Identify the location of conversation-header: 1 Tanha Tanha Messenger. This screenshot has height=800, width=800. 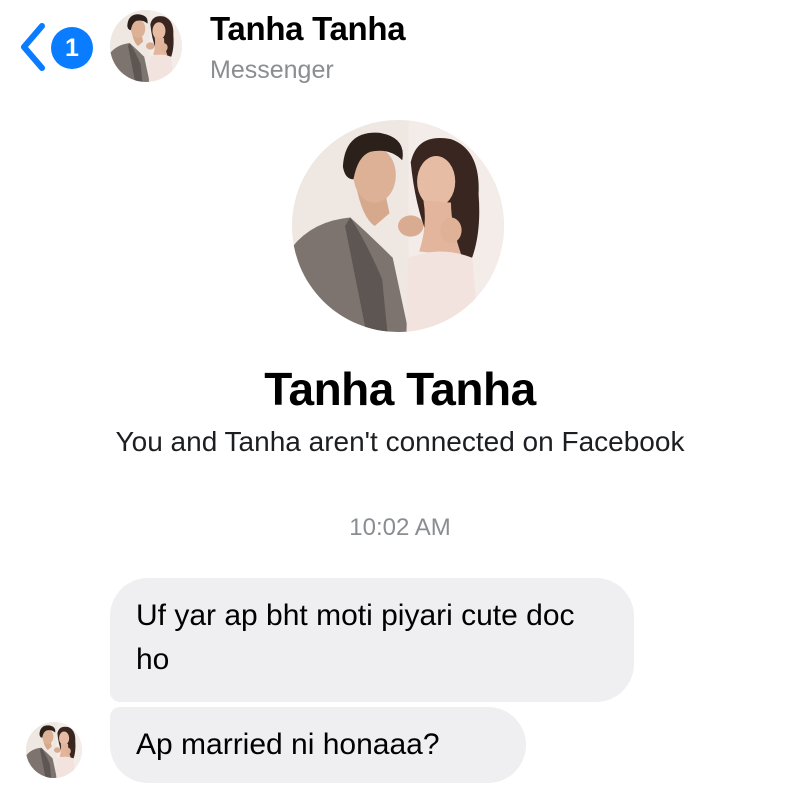
(400, 50).